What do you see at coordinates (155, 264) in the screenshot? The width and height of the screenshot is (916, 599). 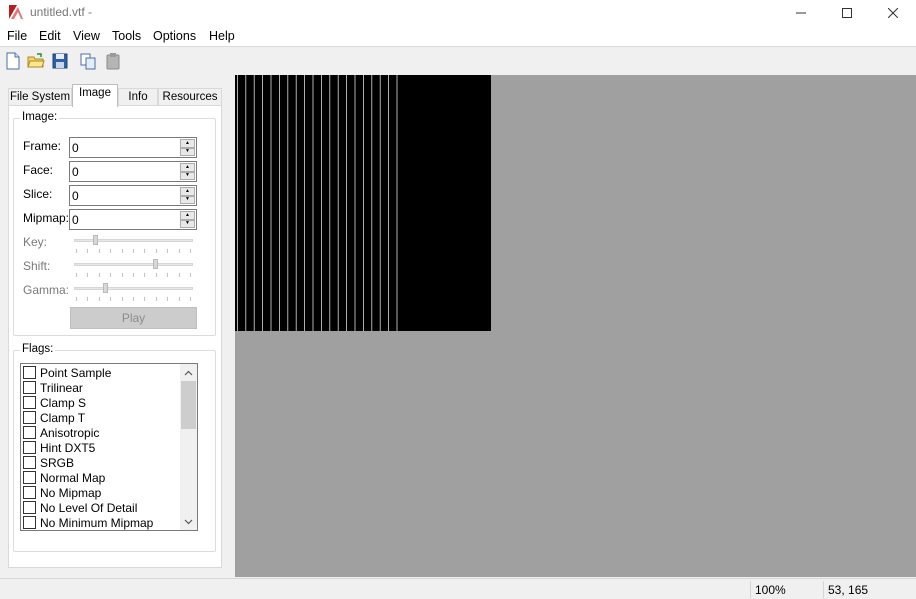 I see `shift-slider-thumb` at bounding box center [155, 264].